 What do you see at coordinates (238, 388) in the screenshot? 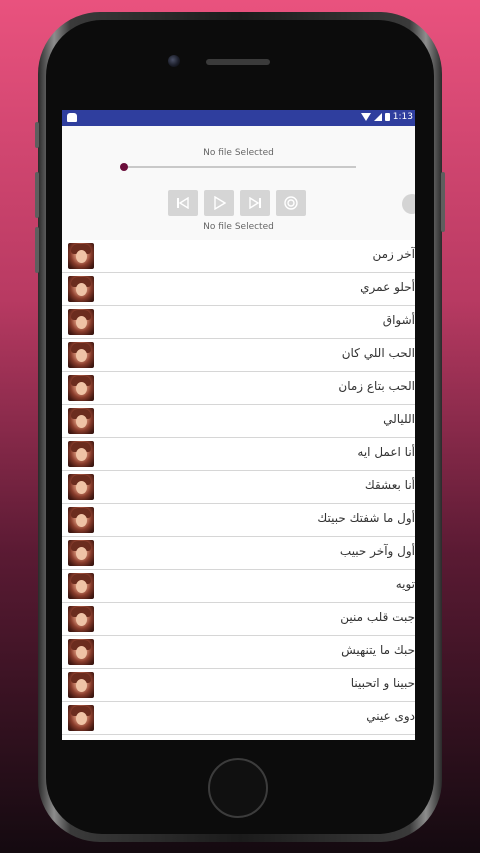
I see `song-row: الحب بتاع زمان` at bounding box center [238, 388].